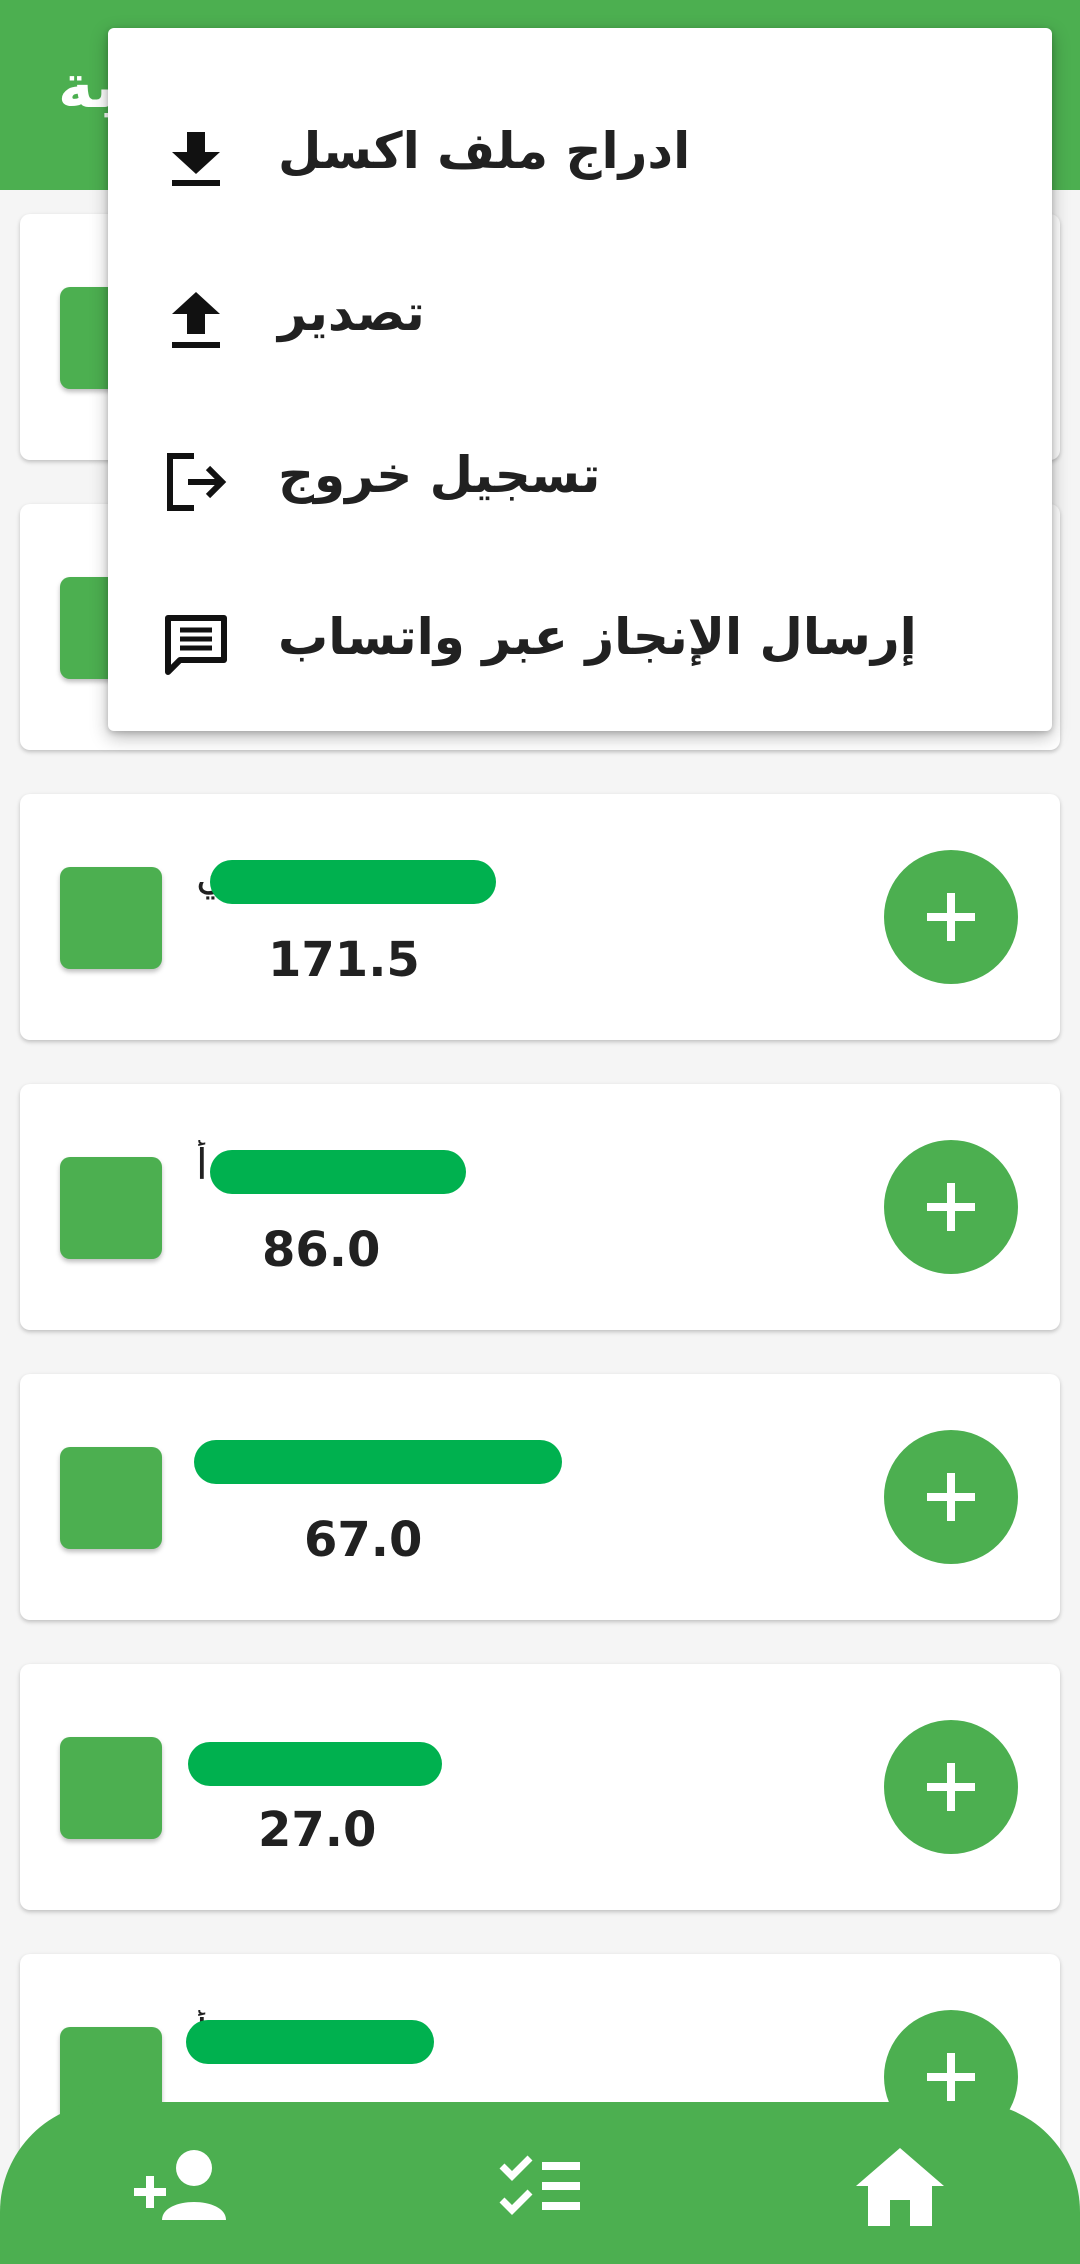 This screenshot has width=1080, height=2264. Describe the element at coordinates (196, 320) in the screenshot. I see `upload-icon` at that location.